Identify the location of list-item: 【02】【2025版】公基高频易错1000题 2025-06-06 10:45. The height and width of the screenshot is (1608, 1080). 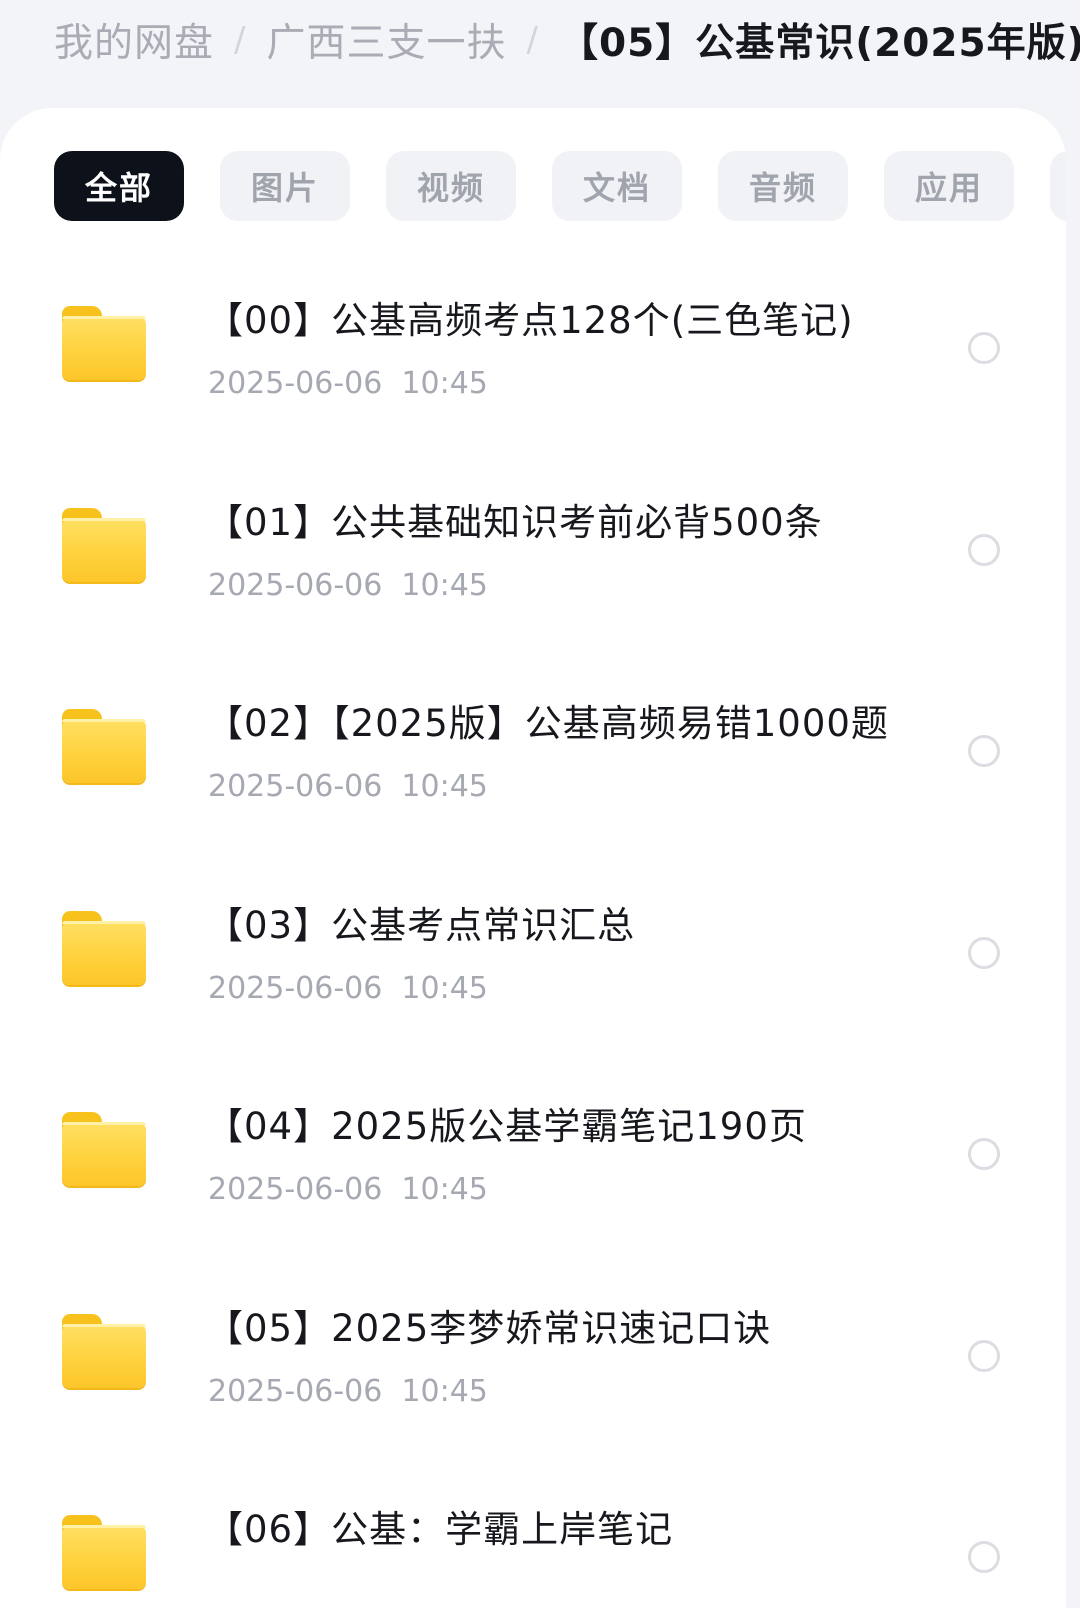
(533, 774).